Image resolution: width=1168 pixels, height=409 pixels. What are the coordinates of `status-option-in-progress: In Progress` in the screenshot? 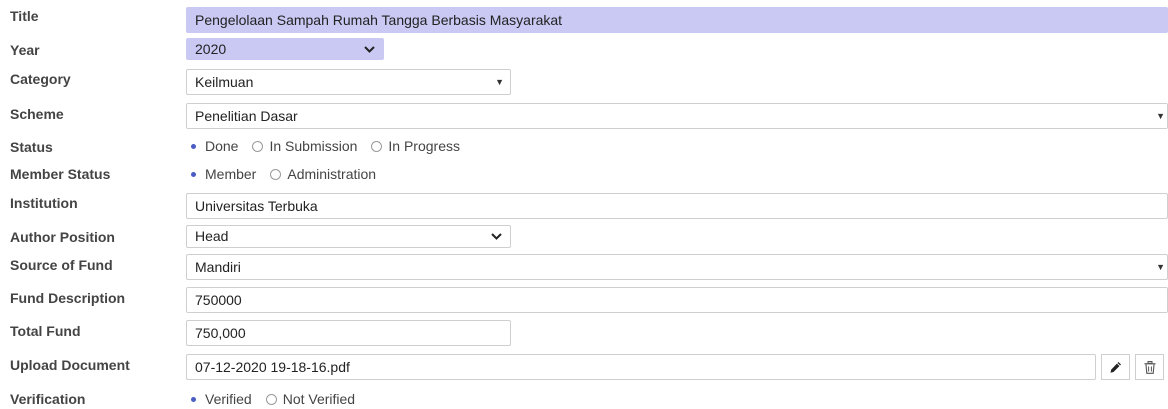 It's located at (415, 146).